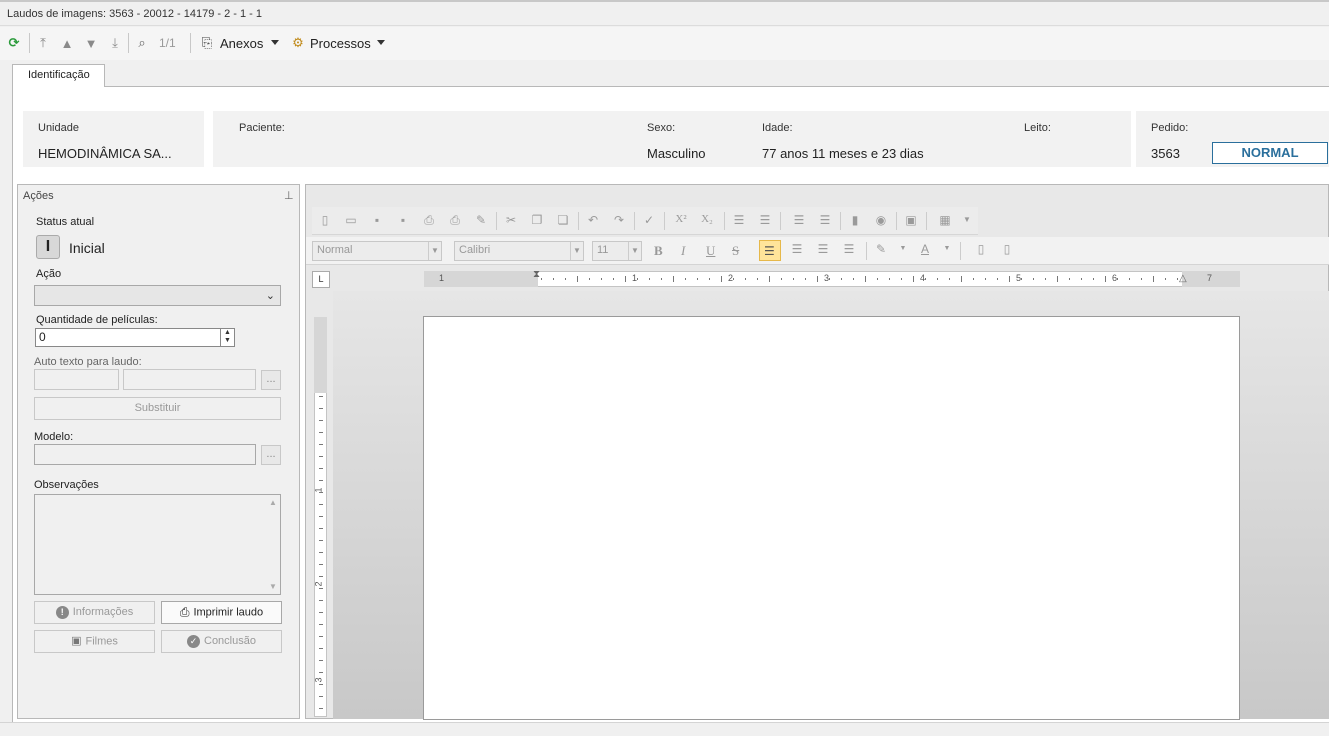  I want to click on print-button-label: Imprimir laudo, so click(228, 612).